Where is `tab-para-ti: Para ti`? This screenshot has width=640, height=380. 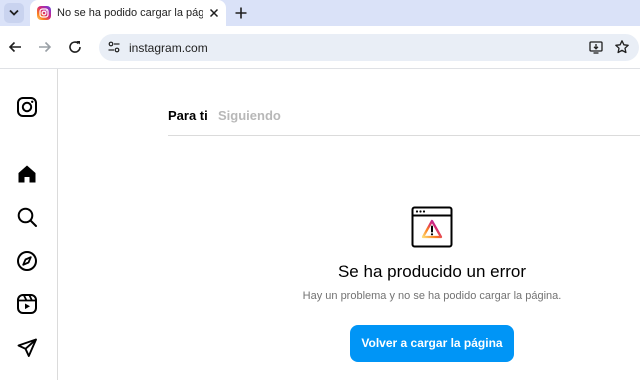 tab-para-ti: Para ti is located at coordinates (188, 116).